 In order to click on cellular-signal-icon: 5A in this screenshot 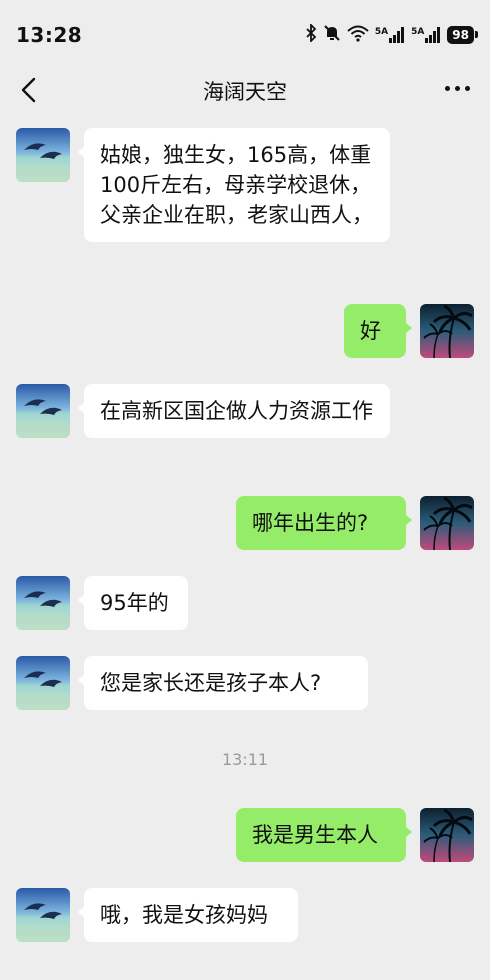, I will do `click(390, 35)`.